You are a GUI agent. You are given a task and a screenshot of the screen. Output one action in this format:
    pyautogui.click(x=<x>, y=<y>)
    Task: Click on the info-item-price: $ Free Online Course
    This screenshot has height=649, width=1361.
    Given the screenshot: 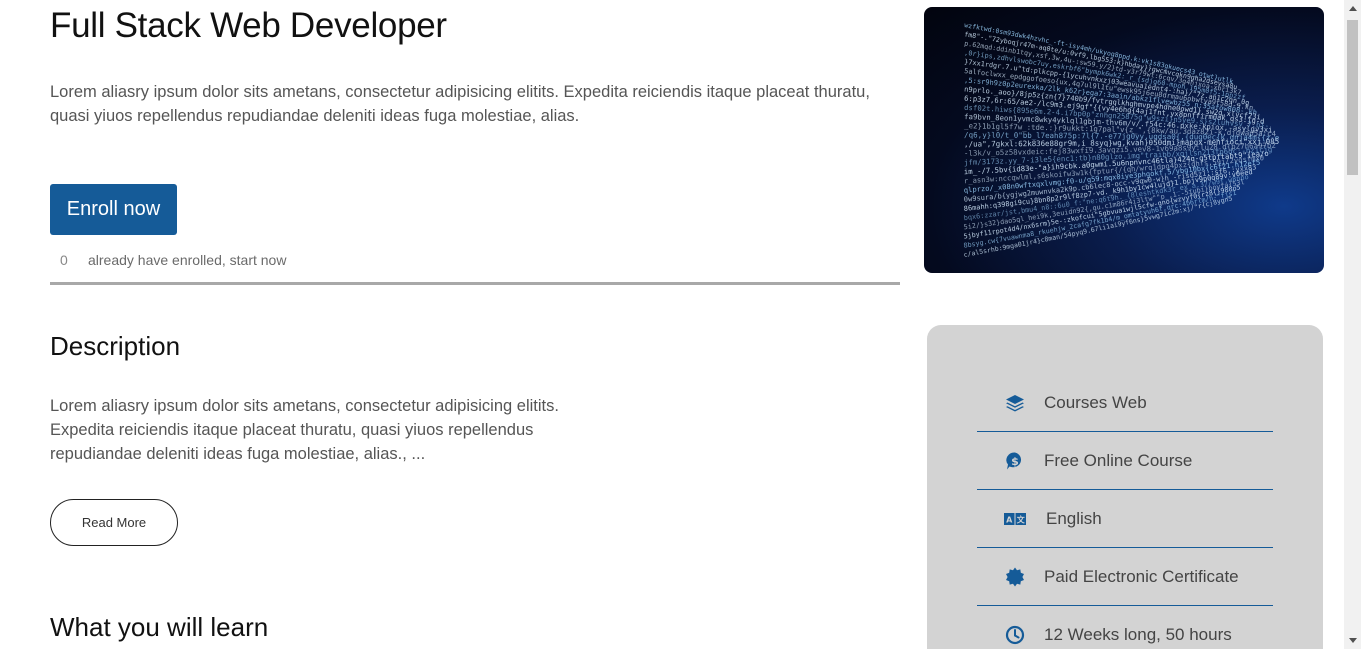 What is the action you would take?
    pyautogui.click(x=1125, y=461)
    